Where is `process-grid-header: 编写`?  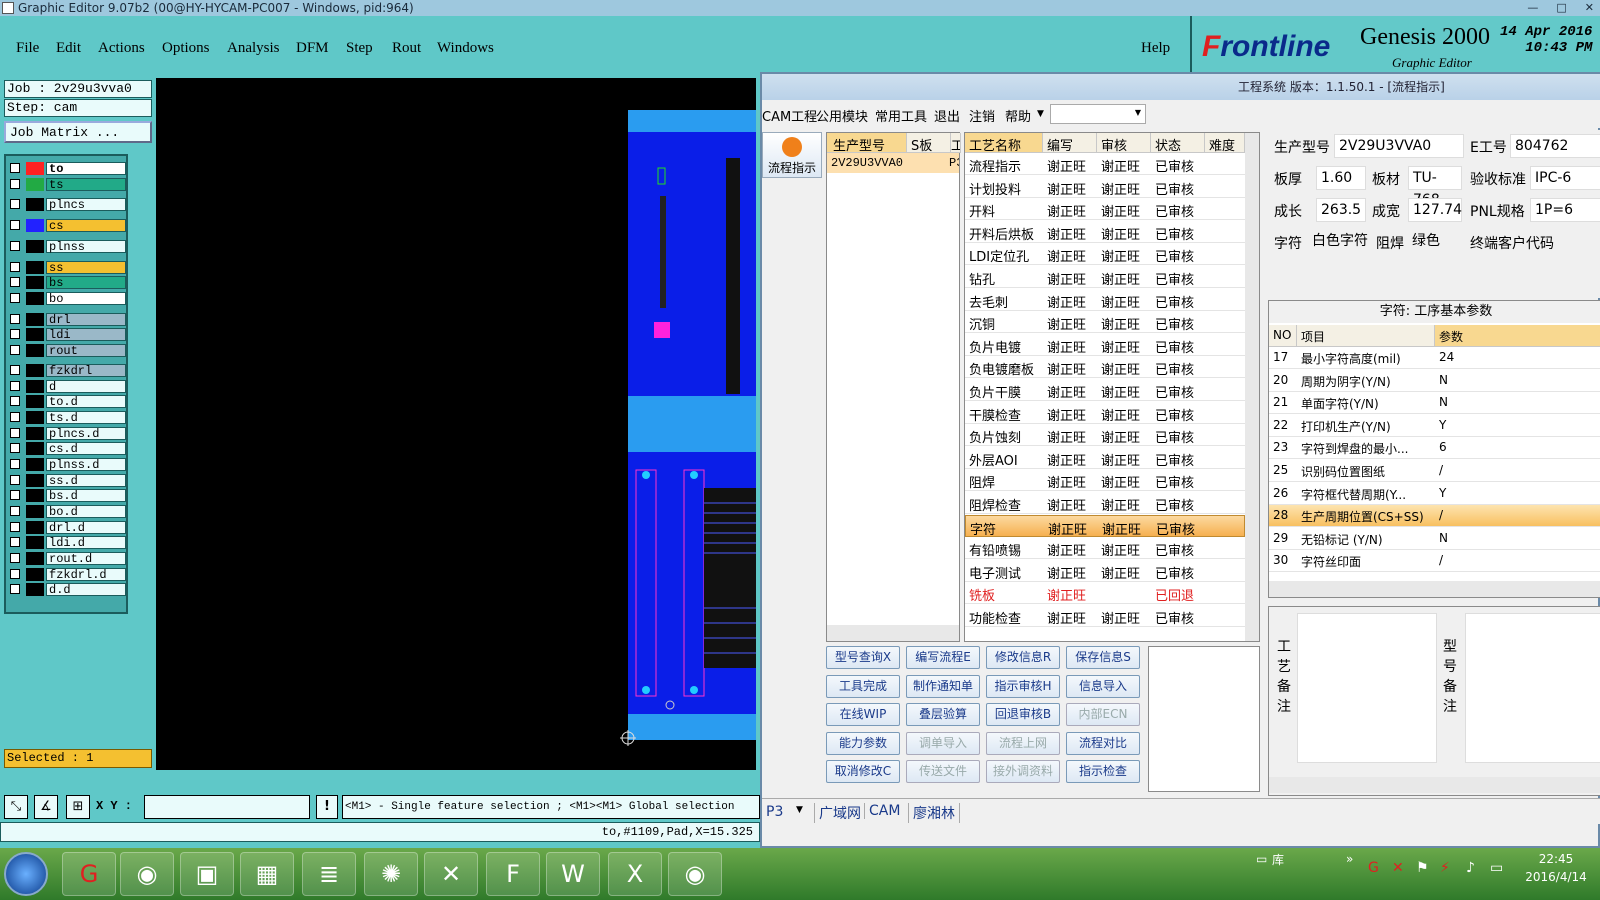
process-grid-header: 编写 is located at coordinates (1070, 143).